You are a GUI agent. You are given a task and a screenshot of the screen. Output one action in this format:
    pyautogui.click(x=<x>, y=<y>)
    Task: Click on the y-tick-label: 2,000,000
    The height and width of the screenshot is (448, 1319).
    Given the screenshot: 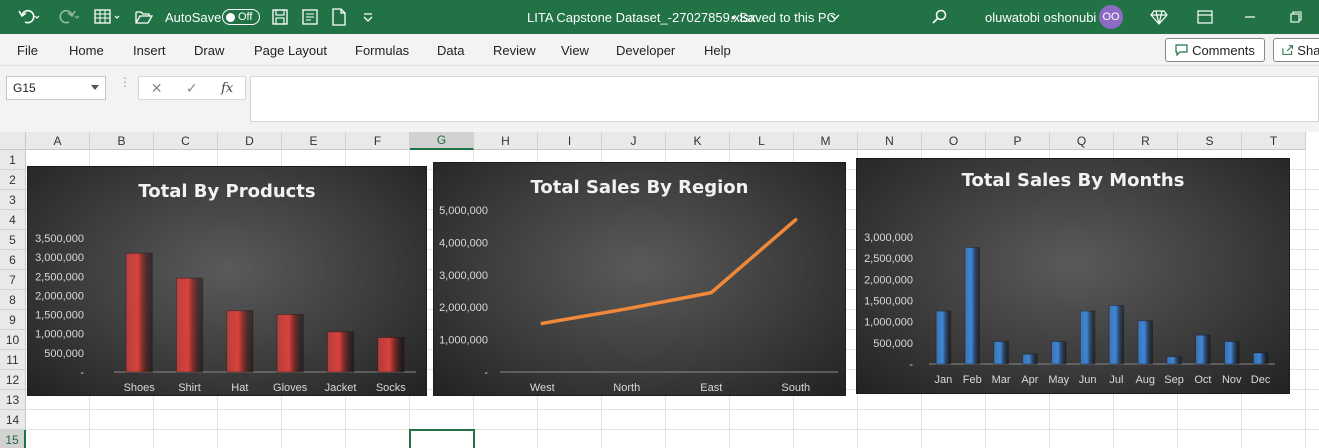 What is the action you would take?
    pyautogui.click(x=59, y=296)
    